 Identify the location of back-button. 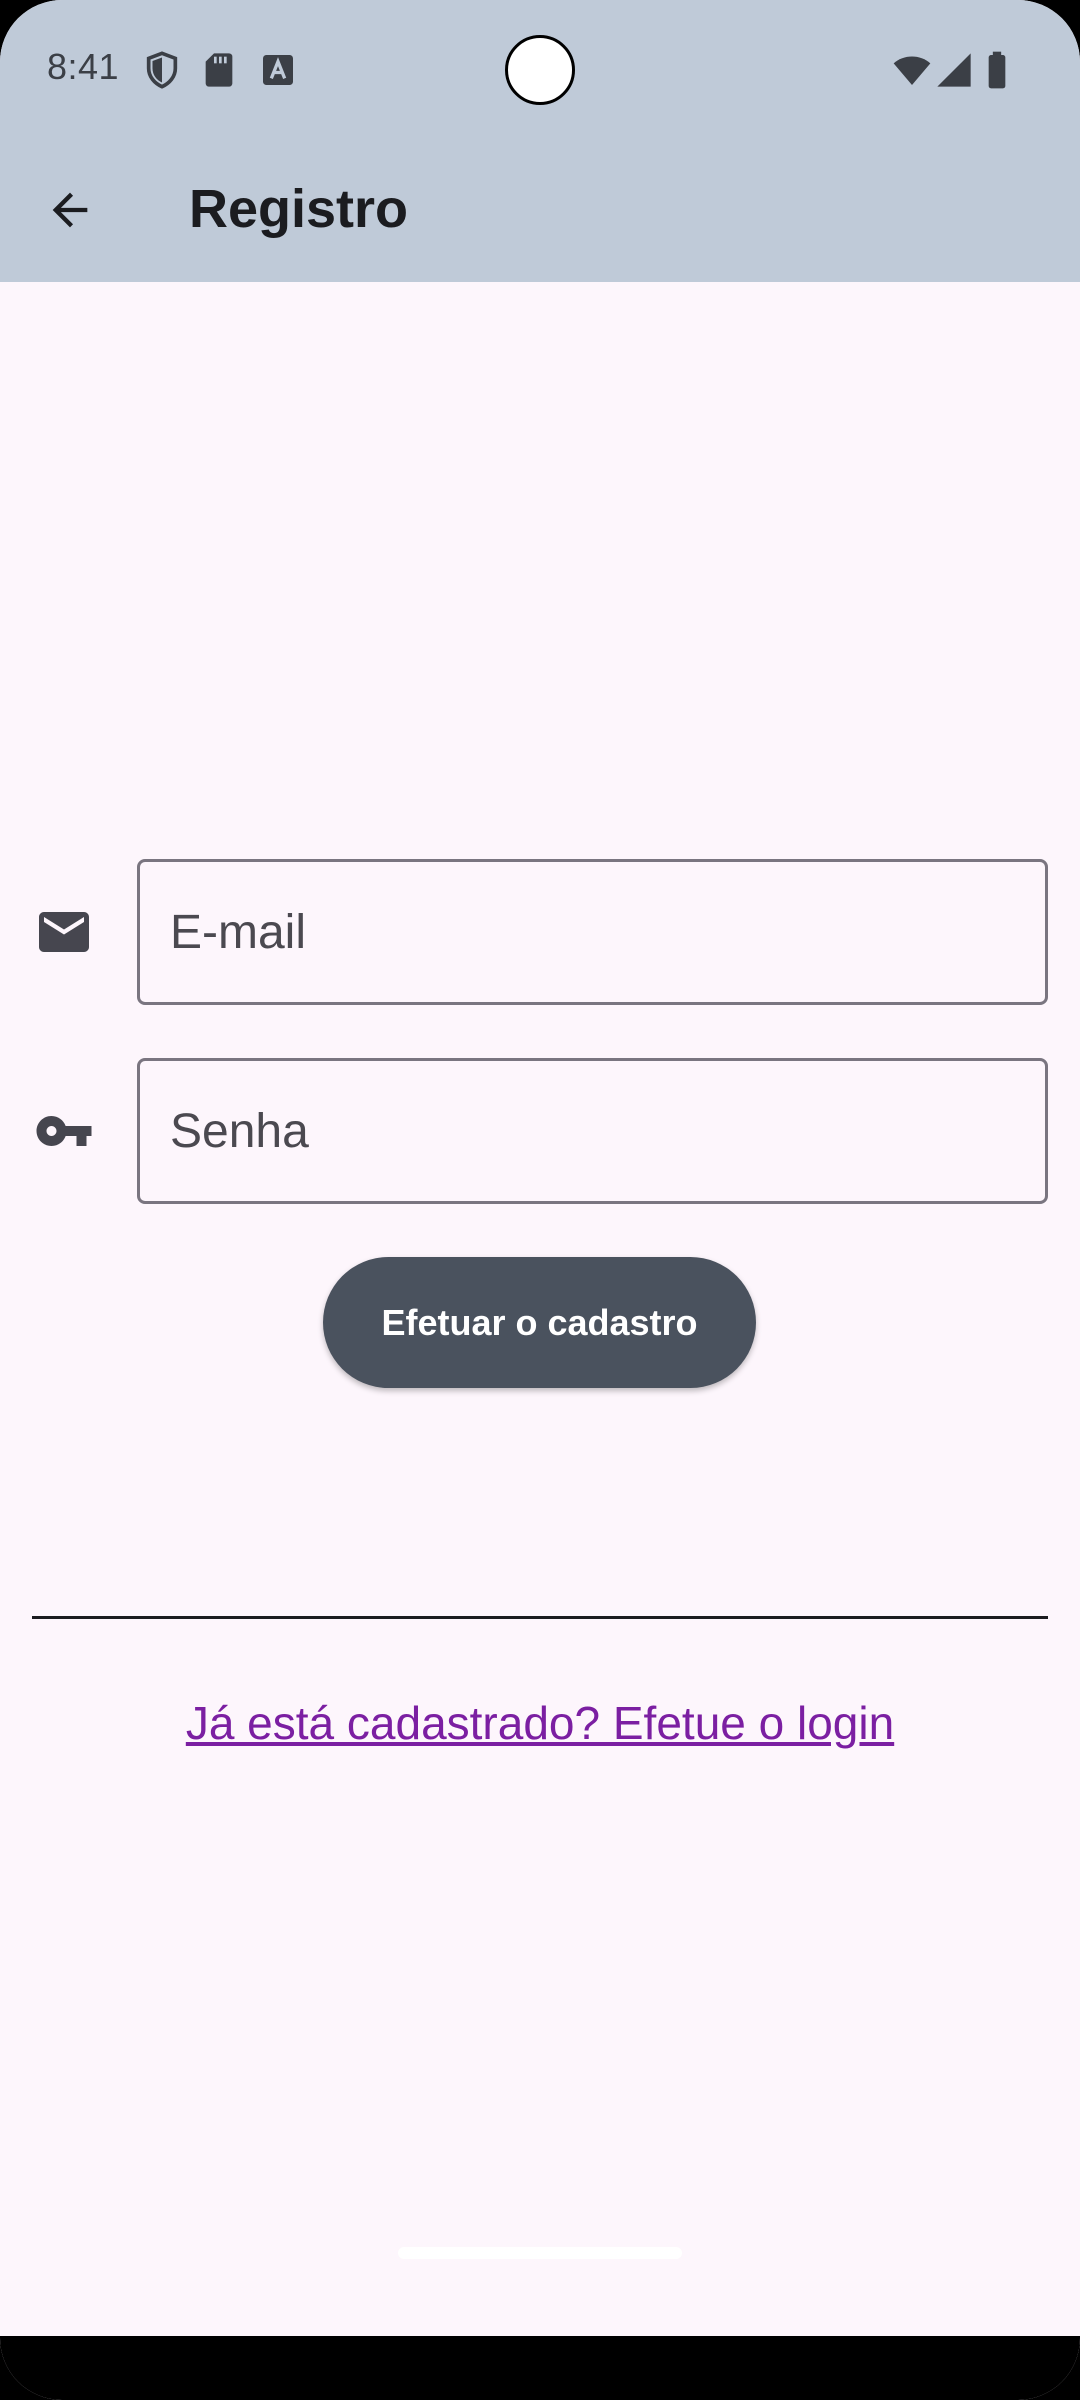
(70, 210).